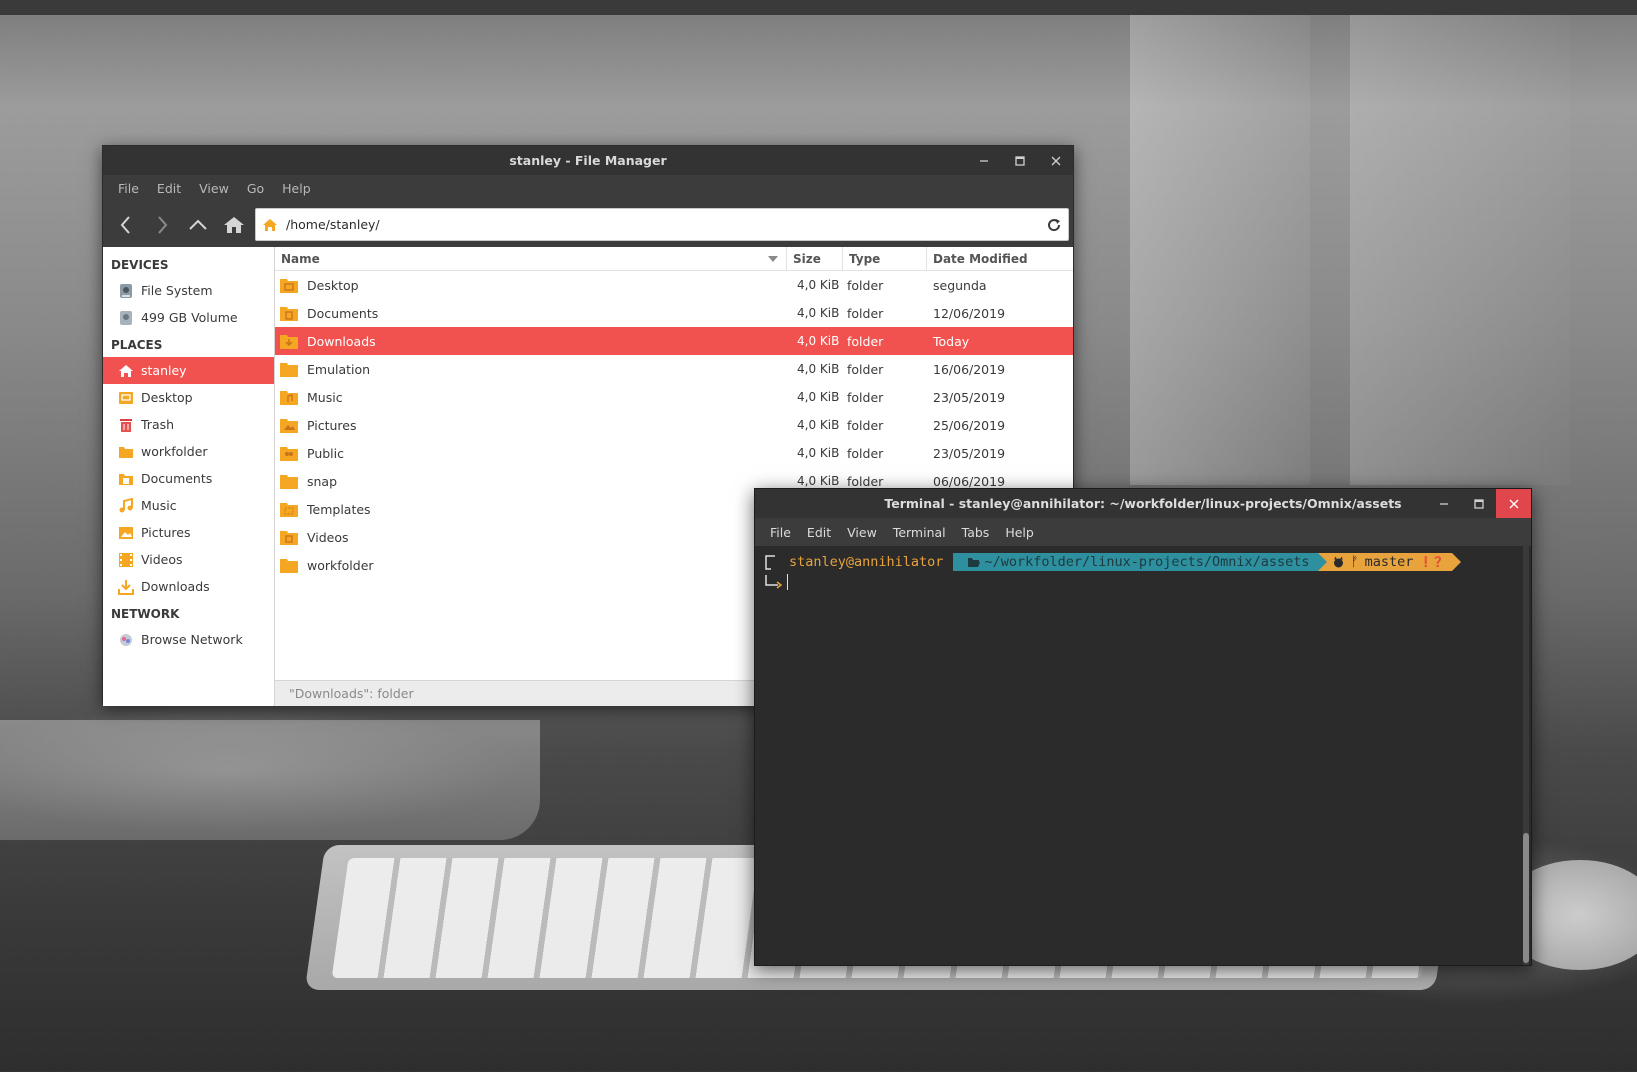 The width and height of the screenshot is (1637, 1072). Describe the element at coordinates (188, 586) in the screenshot. I see `sidebar-item-downloads: Downloads` at that location.